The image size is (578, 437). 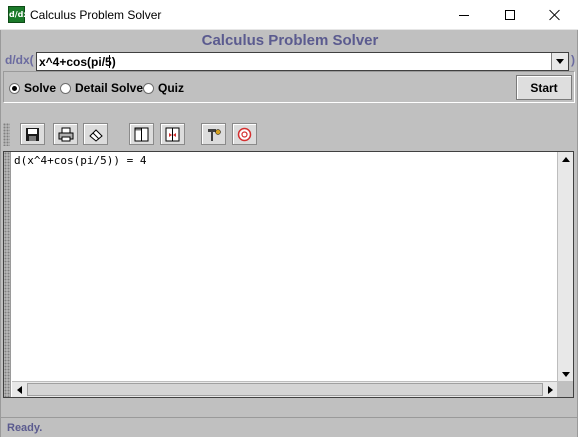 I want to click on scroll-down-button, so click(x=565, y=374).